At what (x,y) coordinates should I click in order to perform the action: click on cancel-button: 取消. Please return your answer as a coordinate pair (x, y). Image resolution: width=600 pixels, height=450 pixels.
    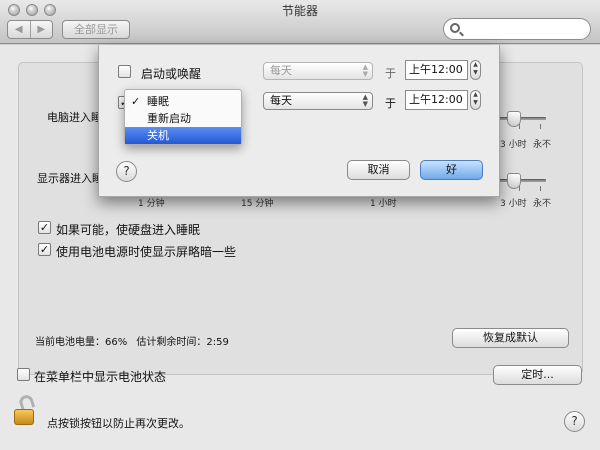
    Looking at the image, I should click on (378, 170).